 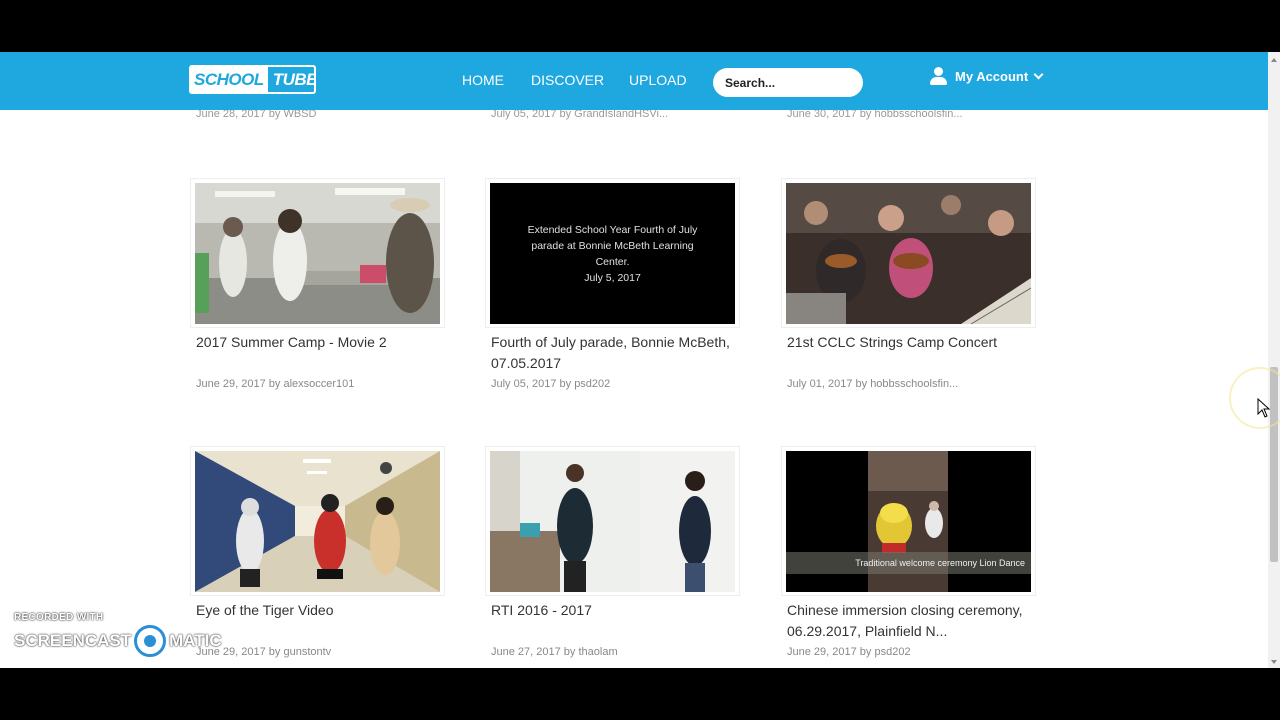 I want to click on watermark-recorded-with: RECORDED WITH, so click(x=59, y=617).